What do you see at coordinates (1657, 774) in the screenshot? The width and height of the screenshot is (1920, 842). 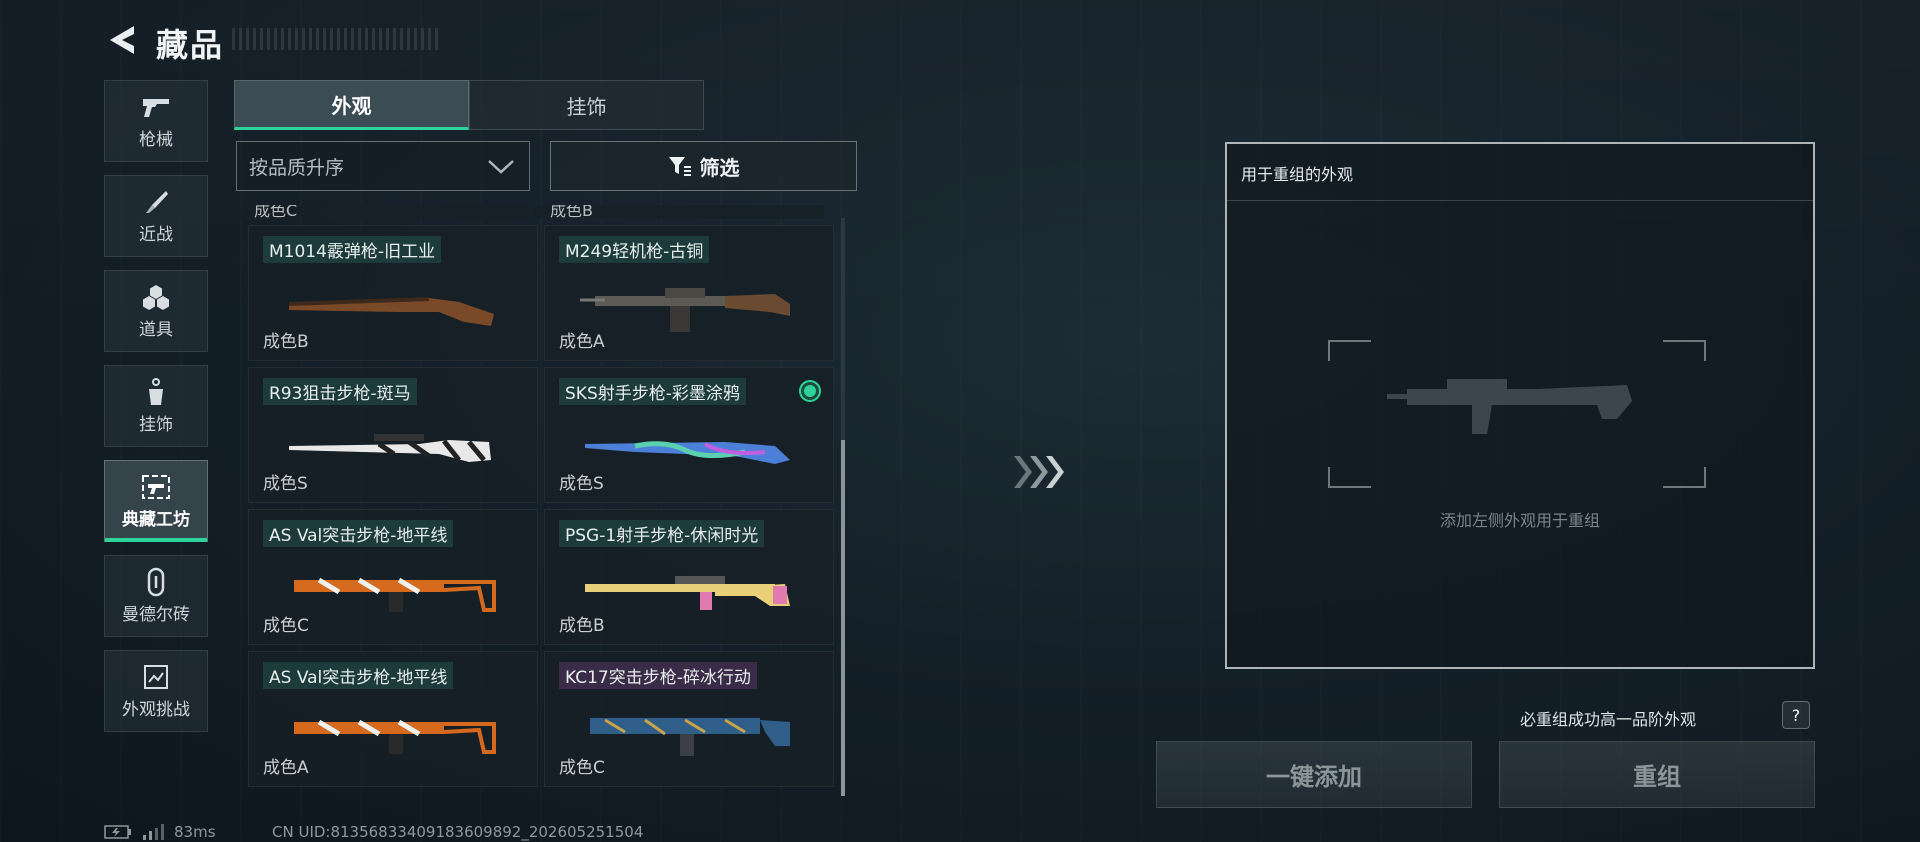 I see `recombine-button: 重组` at bounding box center [1657, 774].